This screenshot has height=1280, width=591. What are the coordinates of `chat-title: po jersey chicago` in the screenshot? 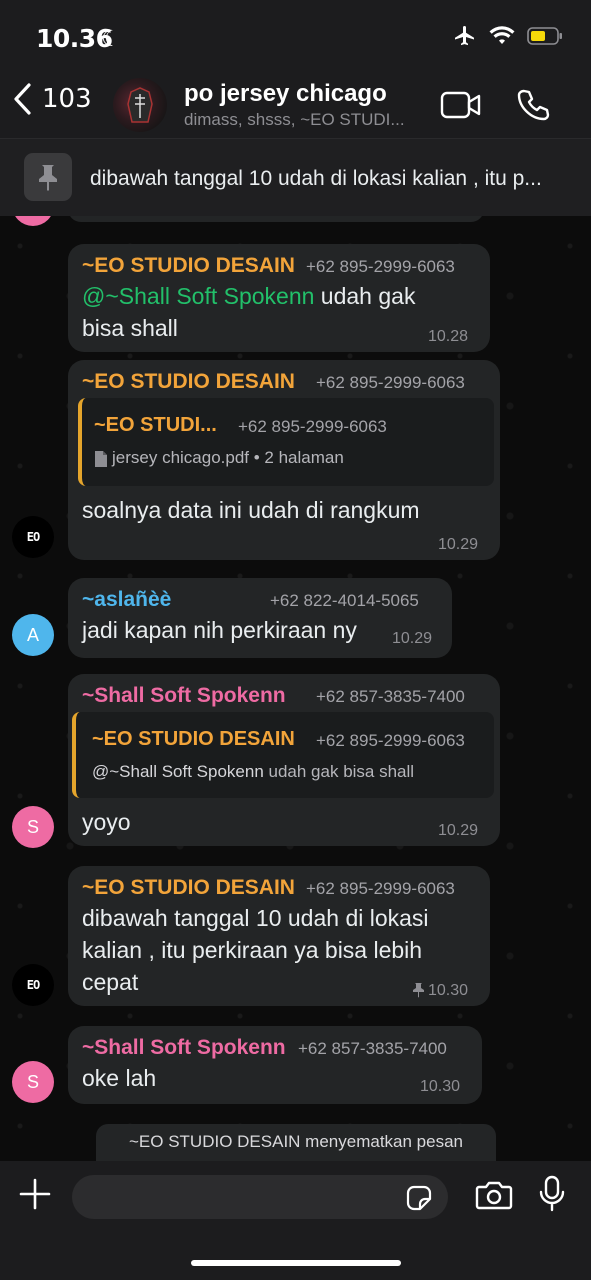 It's located at (285, 94).